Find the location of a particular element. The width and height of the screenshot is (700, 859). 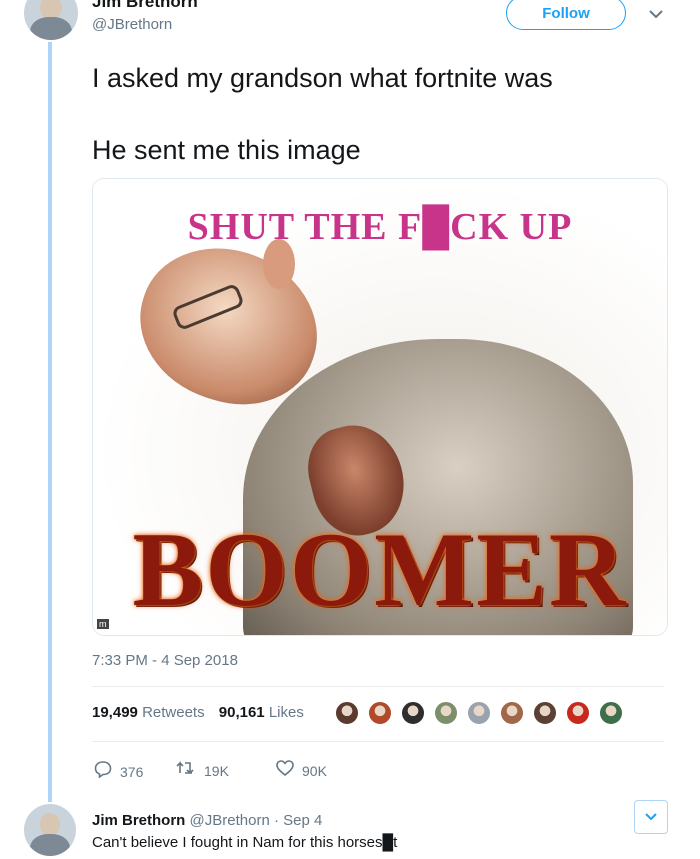

heart-icon is located at coordinates (285, 770).